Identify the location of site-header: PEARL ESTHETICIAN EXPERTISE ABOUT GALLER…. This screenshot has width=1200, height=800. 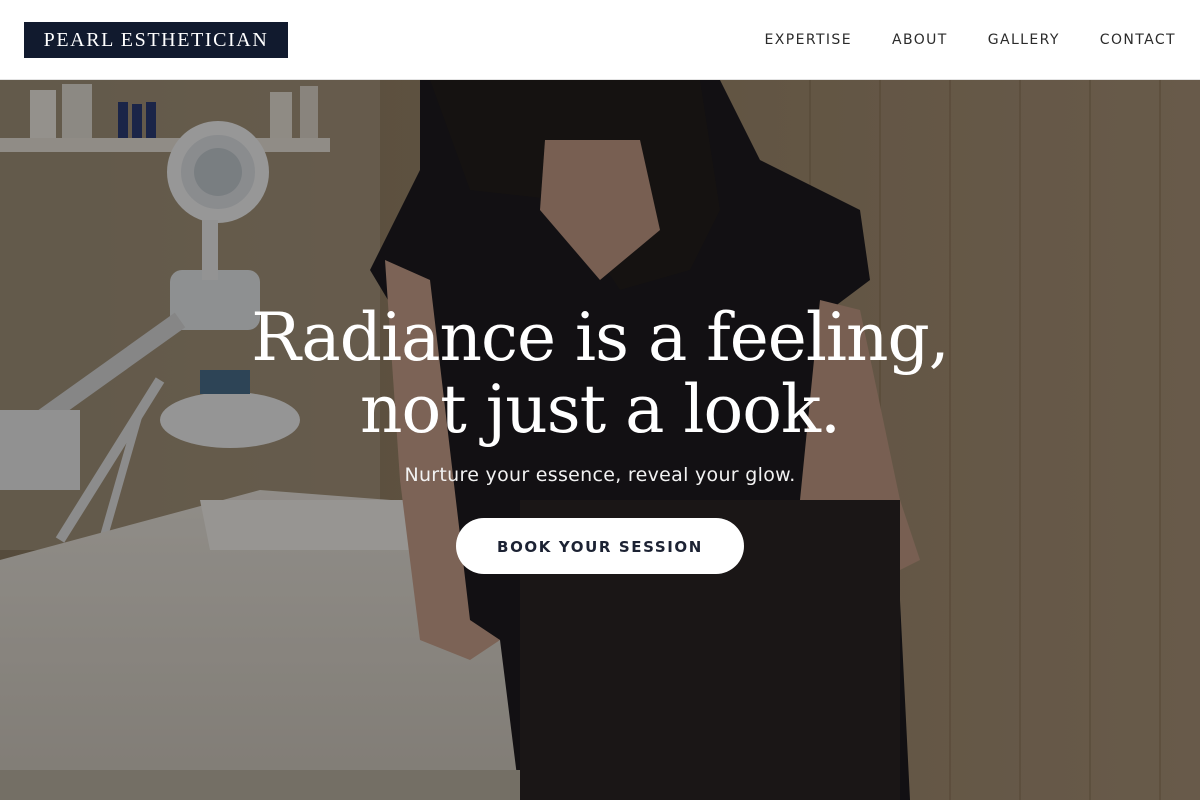
(600, 40).